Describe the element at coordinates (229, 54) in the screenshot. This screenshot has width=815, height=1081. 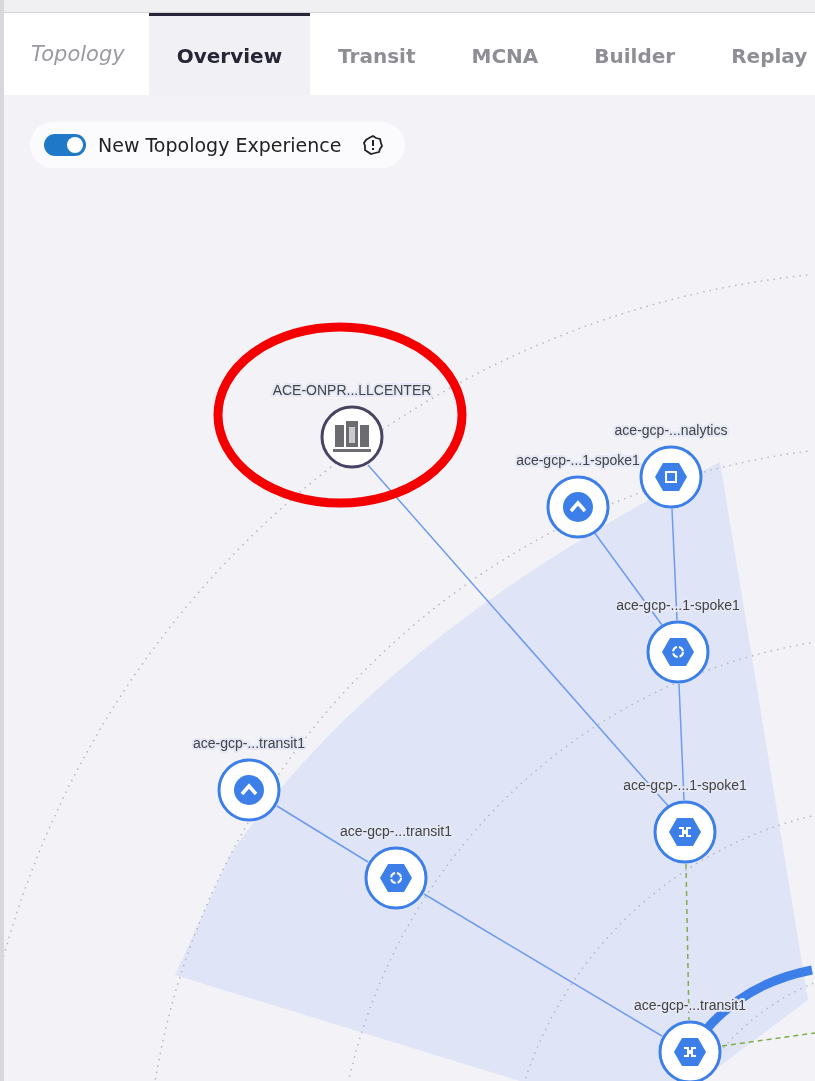
I see `tab: Overview` at that location.